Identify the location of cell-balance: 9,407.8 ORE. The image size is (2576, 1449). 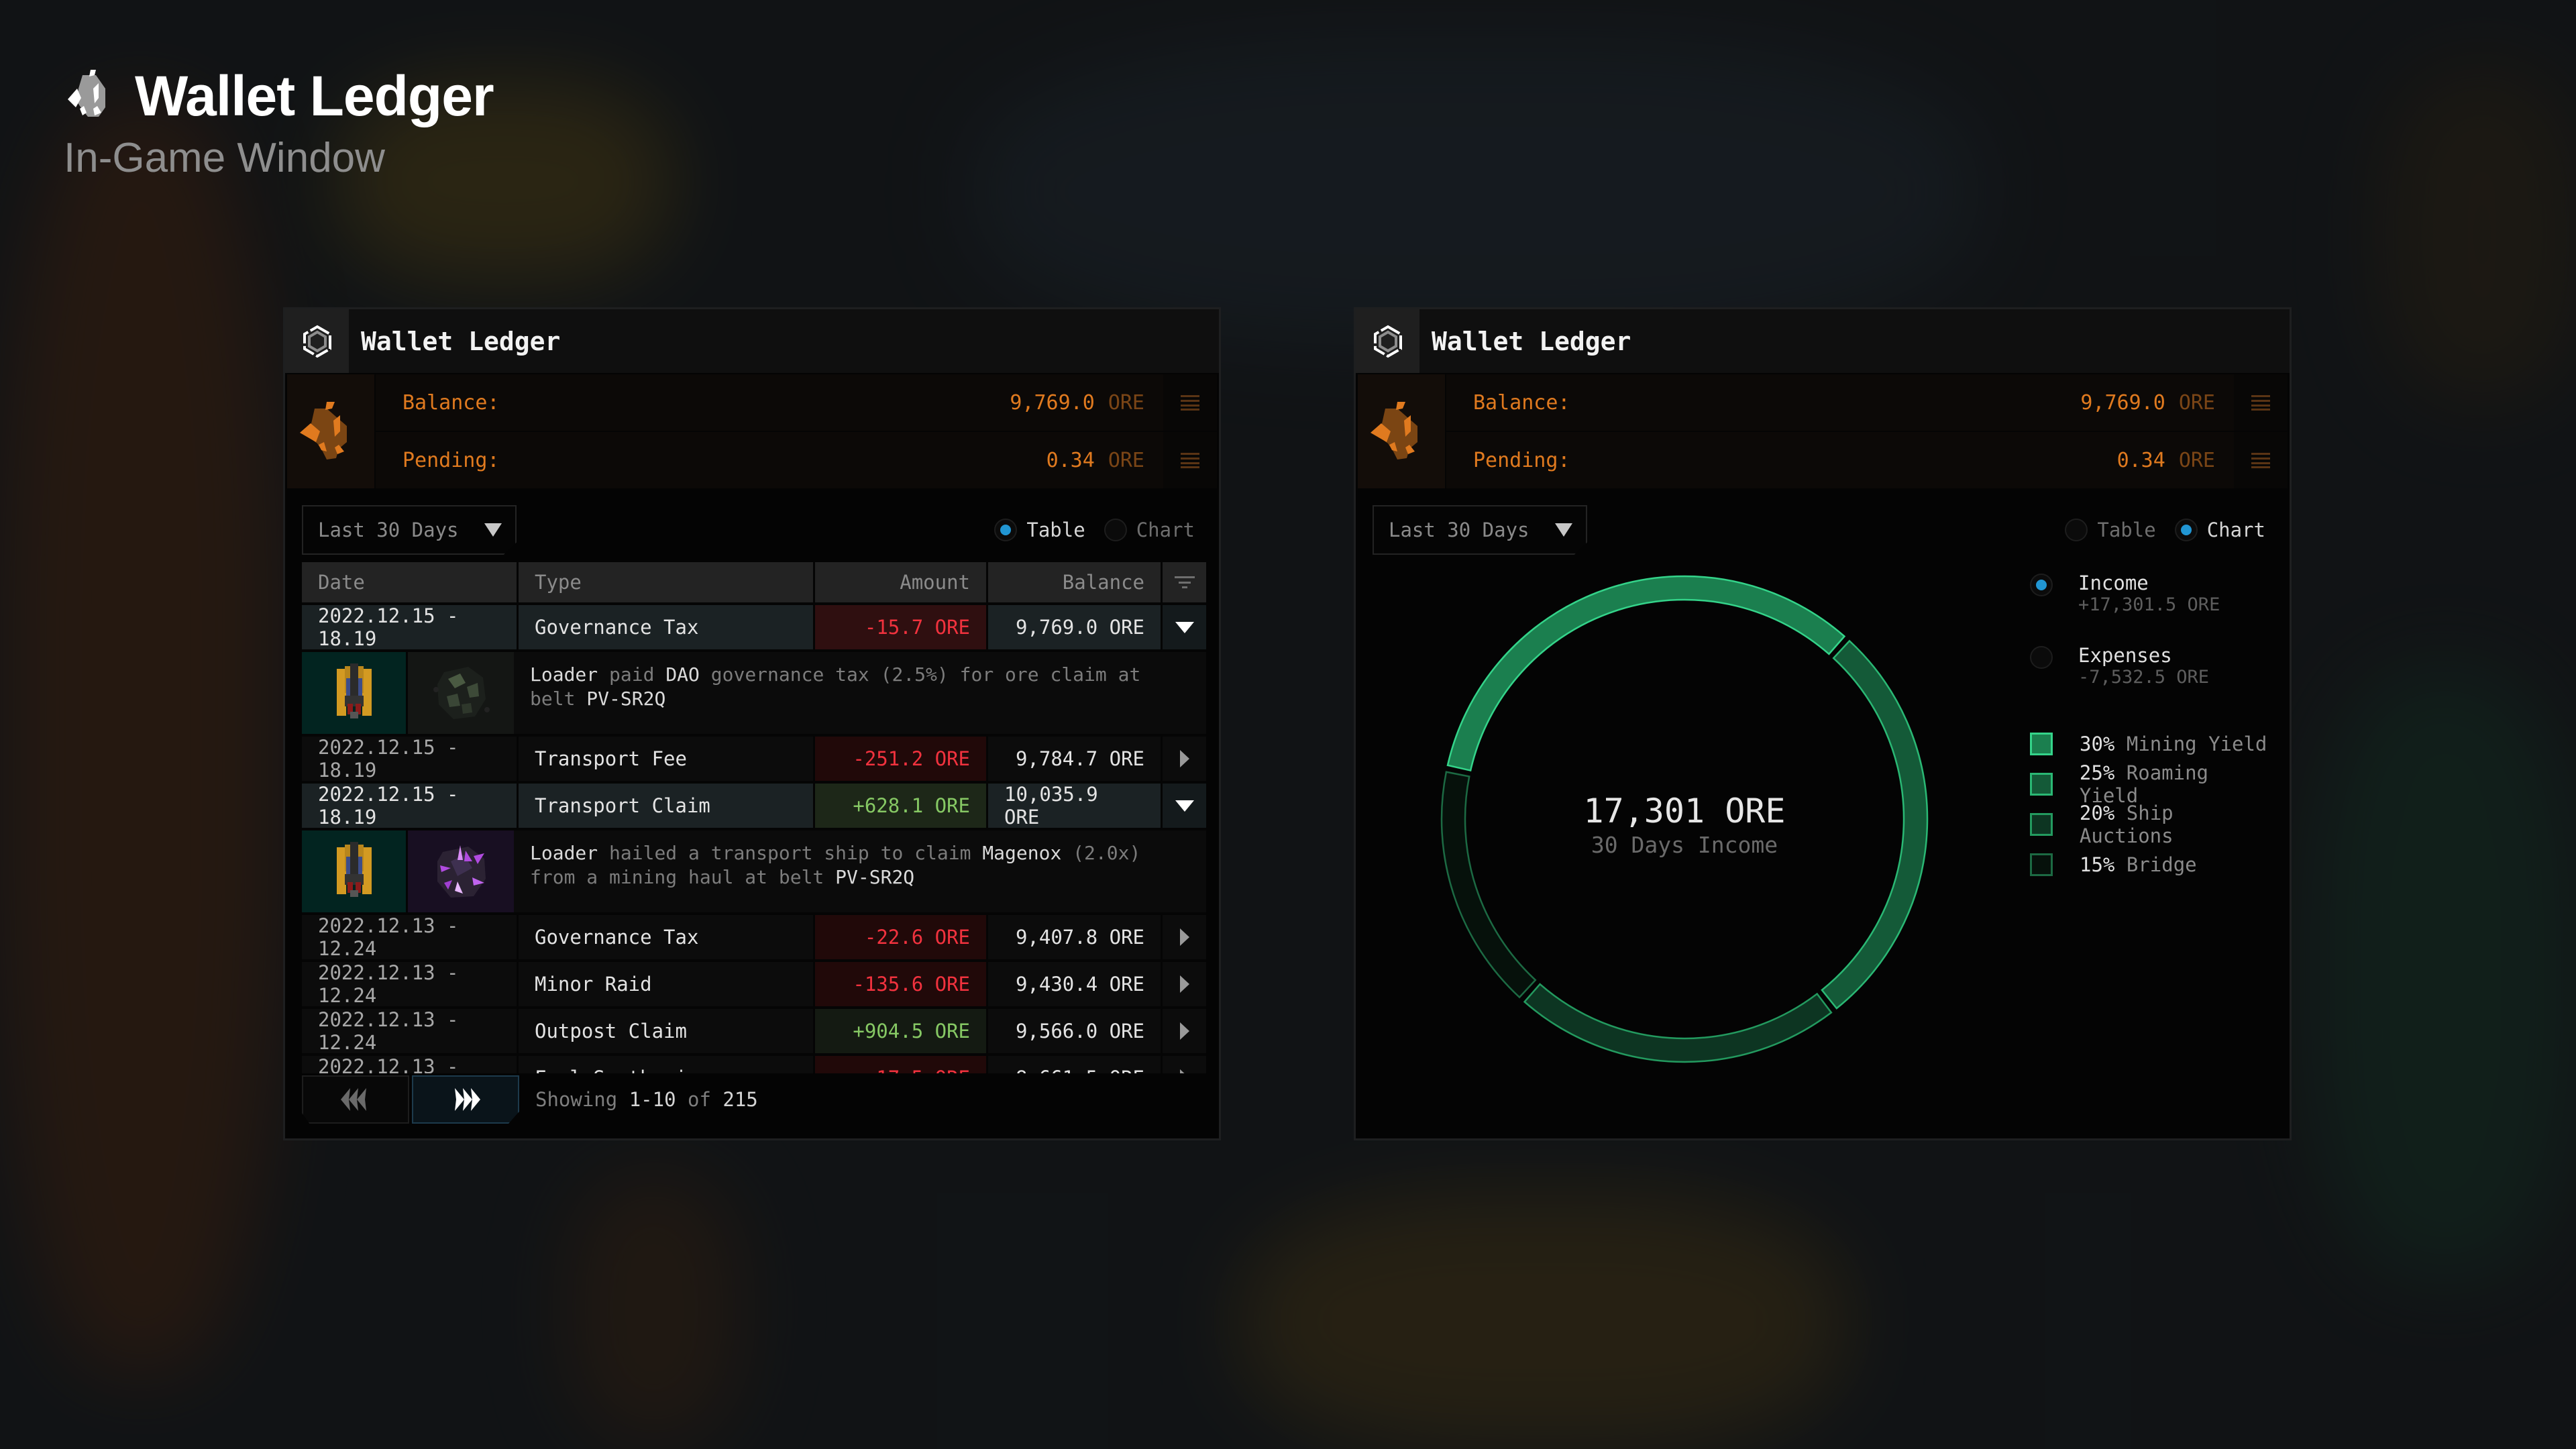
(1075, 937).